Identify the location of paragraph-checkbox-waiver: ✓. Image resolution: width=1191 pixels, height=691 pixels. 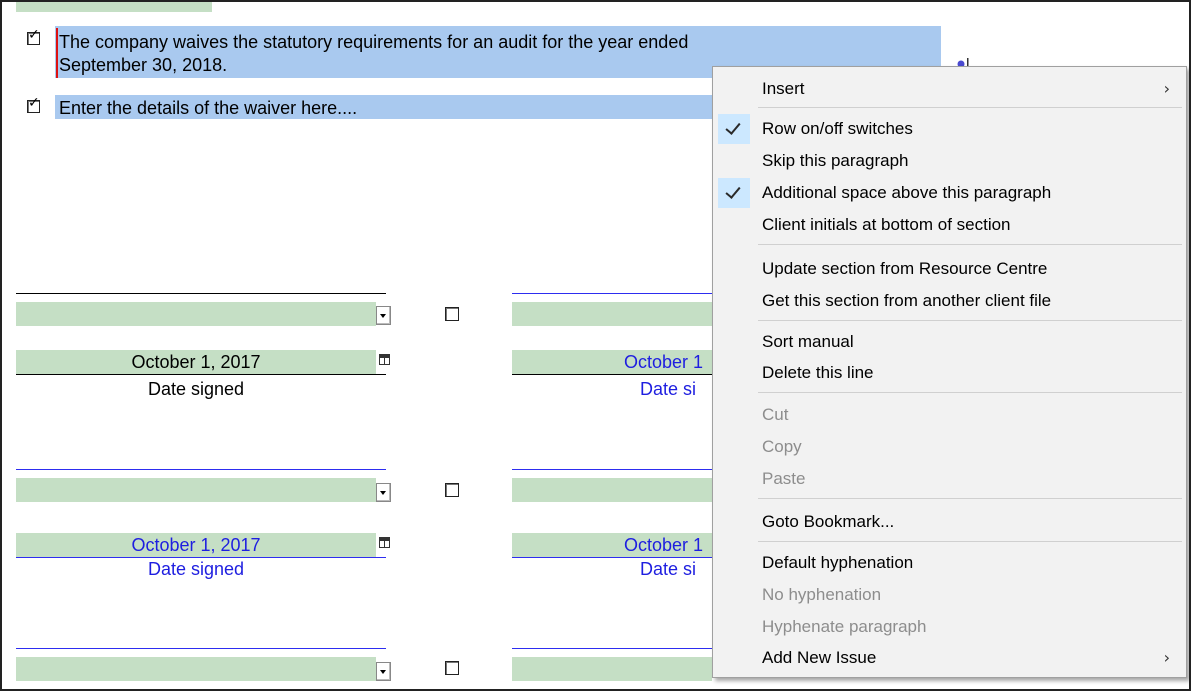
(33, 36).